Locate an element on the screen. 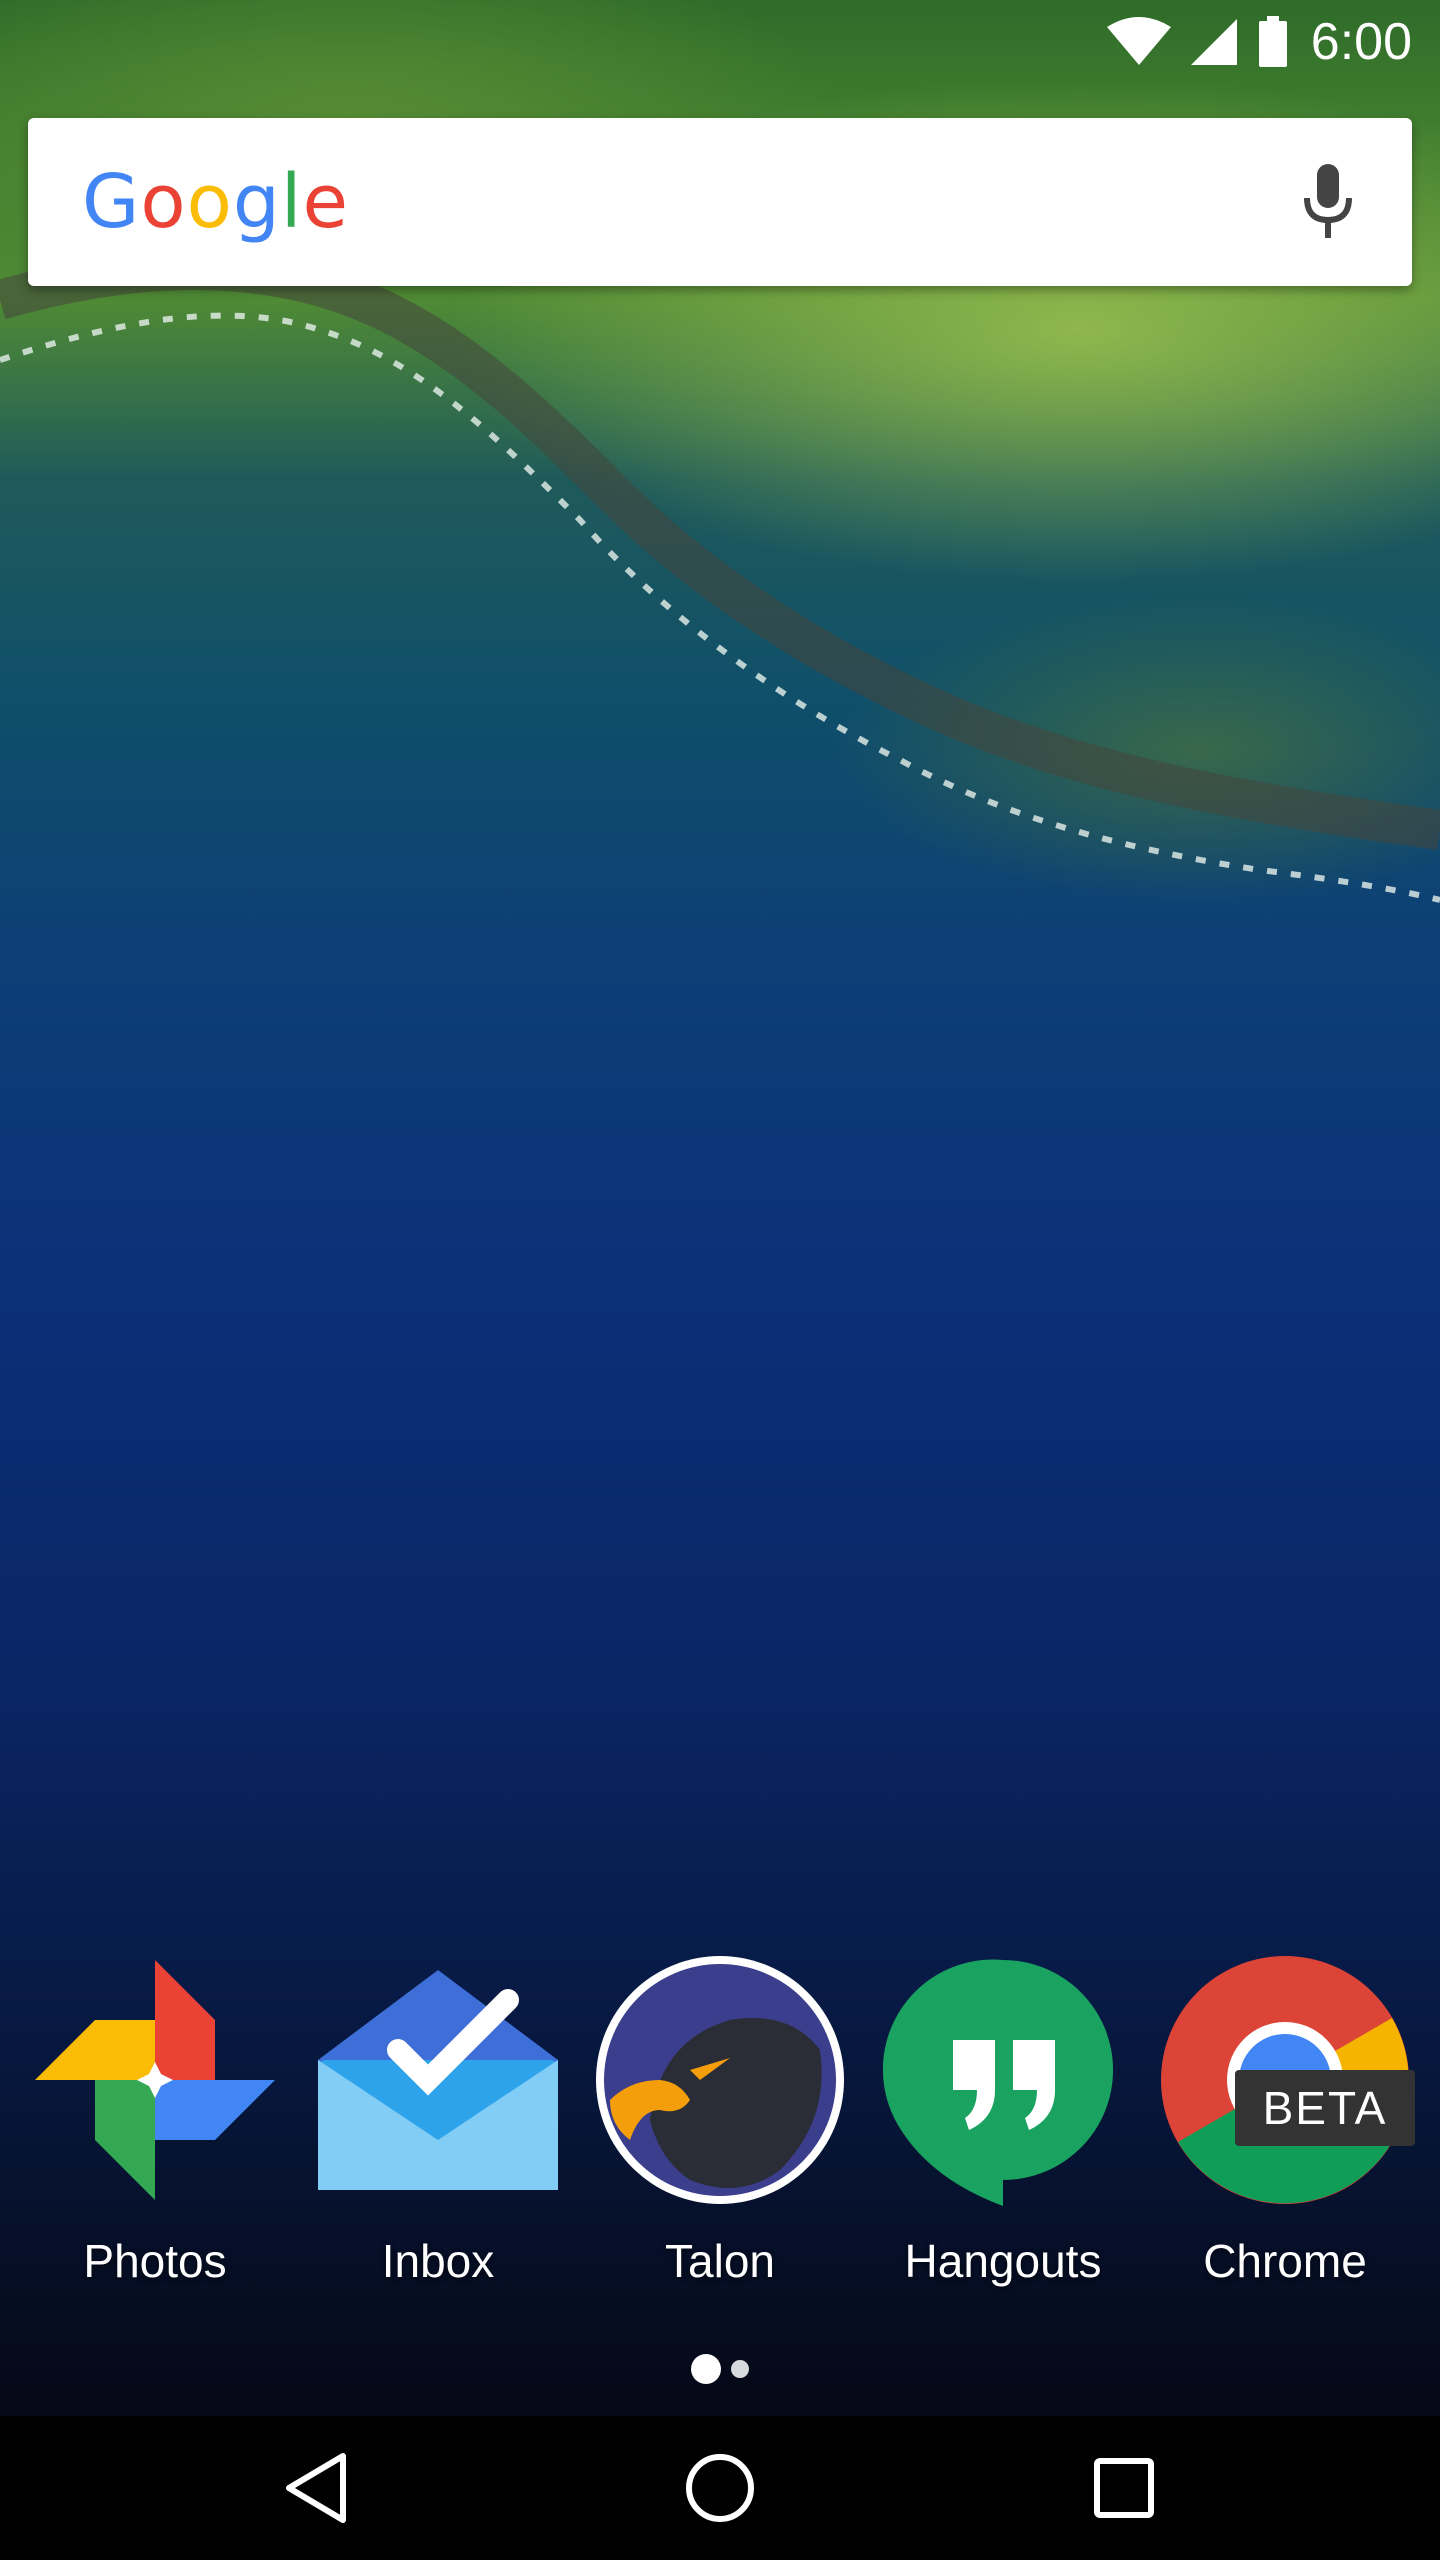 This screenshot has width=1440, height=2560. logo-letter: e is located at coordinates (325, 202).